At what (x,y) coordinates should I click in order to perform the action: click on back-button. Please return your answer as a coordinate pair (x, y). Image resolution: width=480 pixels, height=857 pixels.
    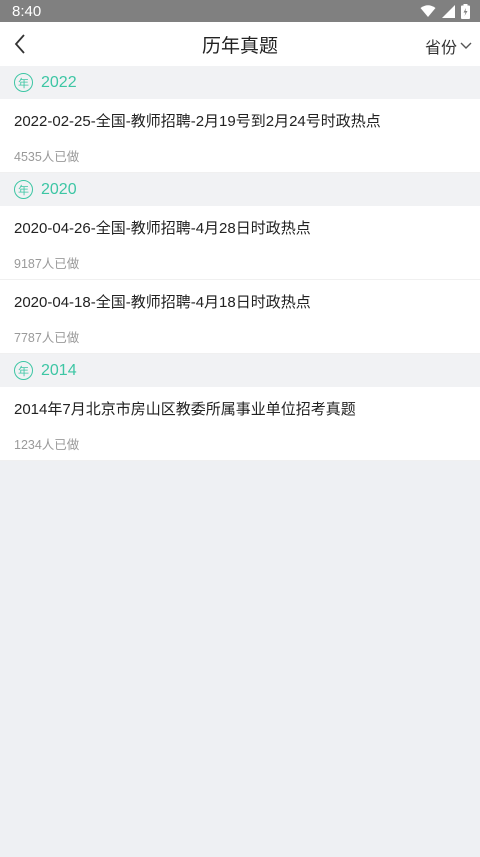
    Looking at the image, I should click on (20, 44).